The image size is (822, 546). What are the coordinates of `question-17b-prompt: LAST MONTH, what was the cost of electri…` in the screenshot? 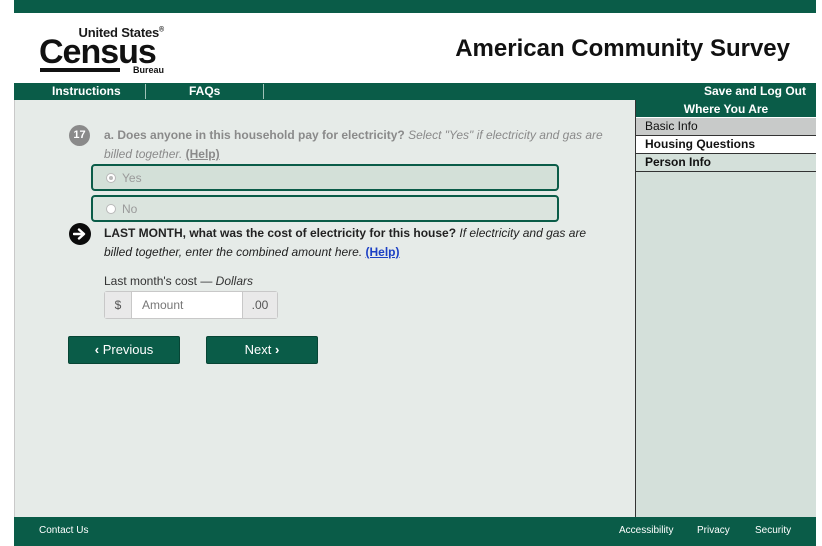 It's located at (280, 233).